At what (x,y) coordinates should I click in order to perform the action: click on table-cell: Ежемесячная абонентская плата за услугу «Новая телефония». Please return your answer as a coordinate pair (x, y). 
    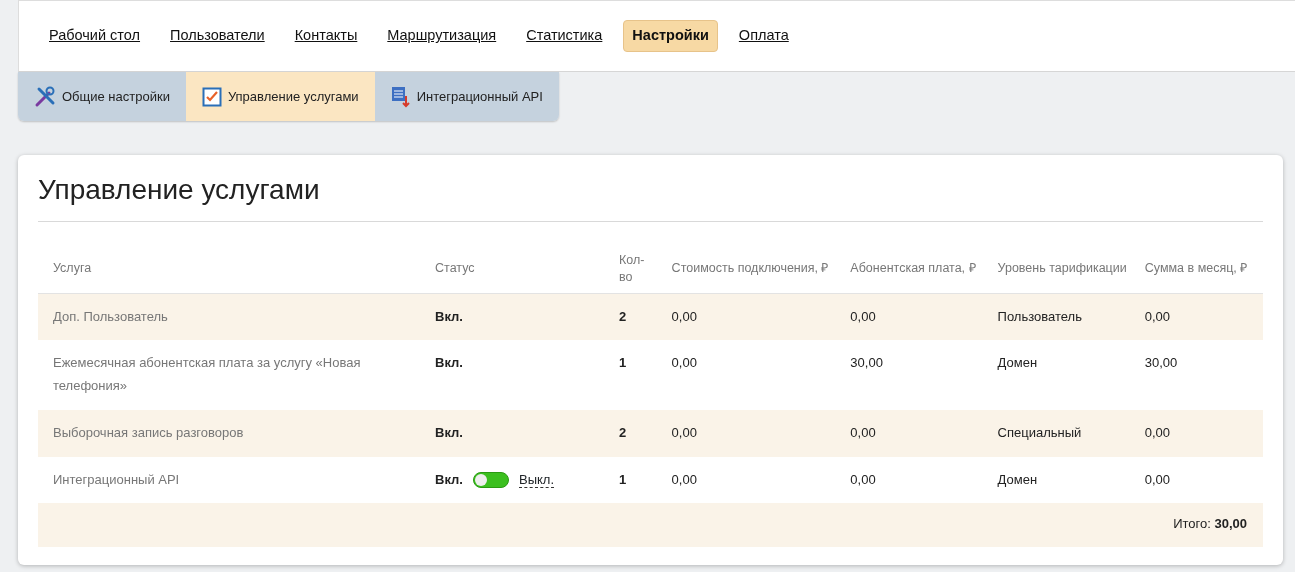
    Looking at the image, I should click on (233, 375).